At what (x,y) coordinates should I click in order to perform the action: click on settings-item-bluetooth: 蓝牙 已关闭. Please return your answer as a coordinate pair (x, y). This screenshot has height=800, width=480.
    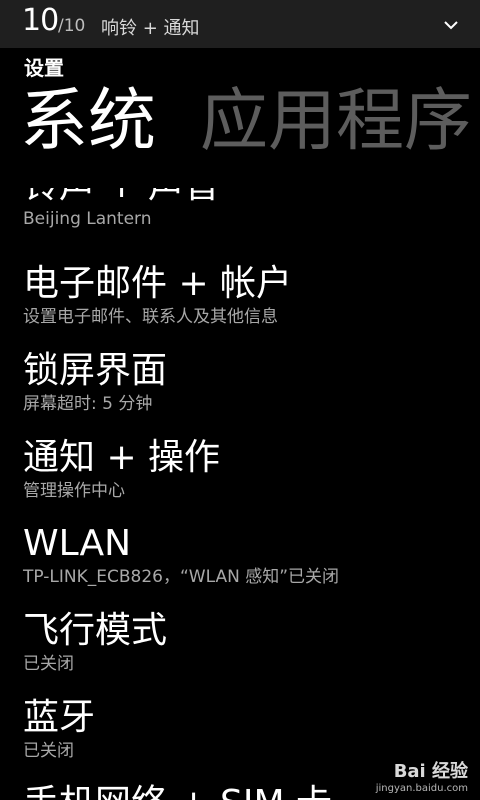
    Looking at the image, I should click on (59, 729).